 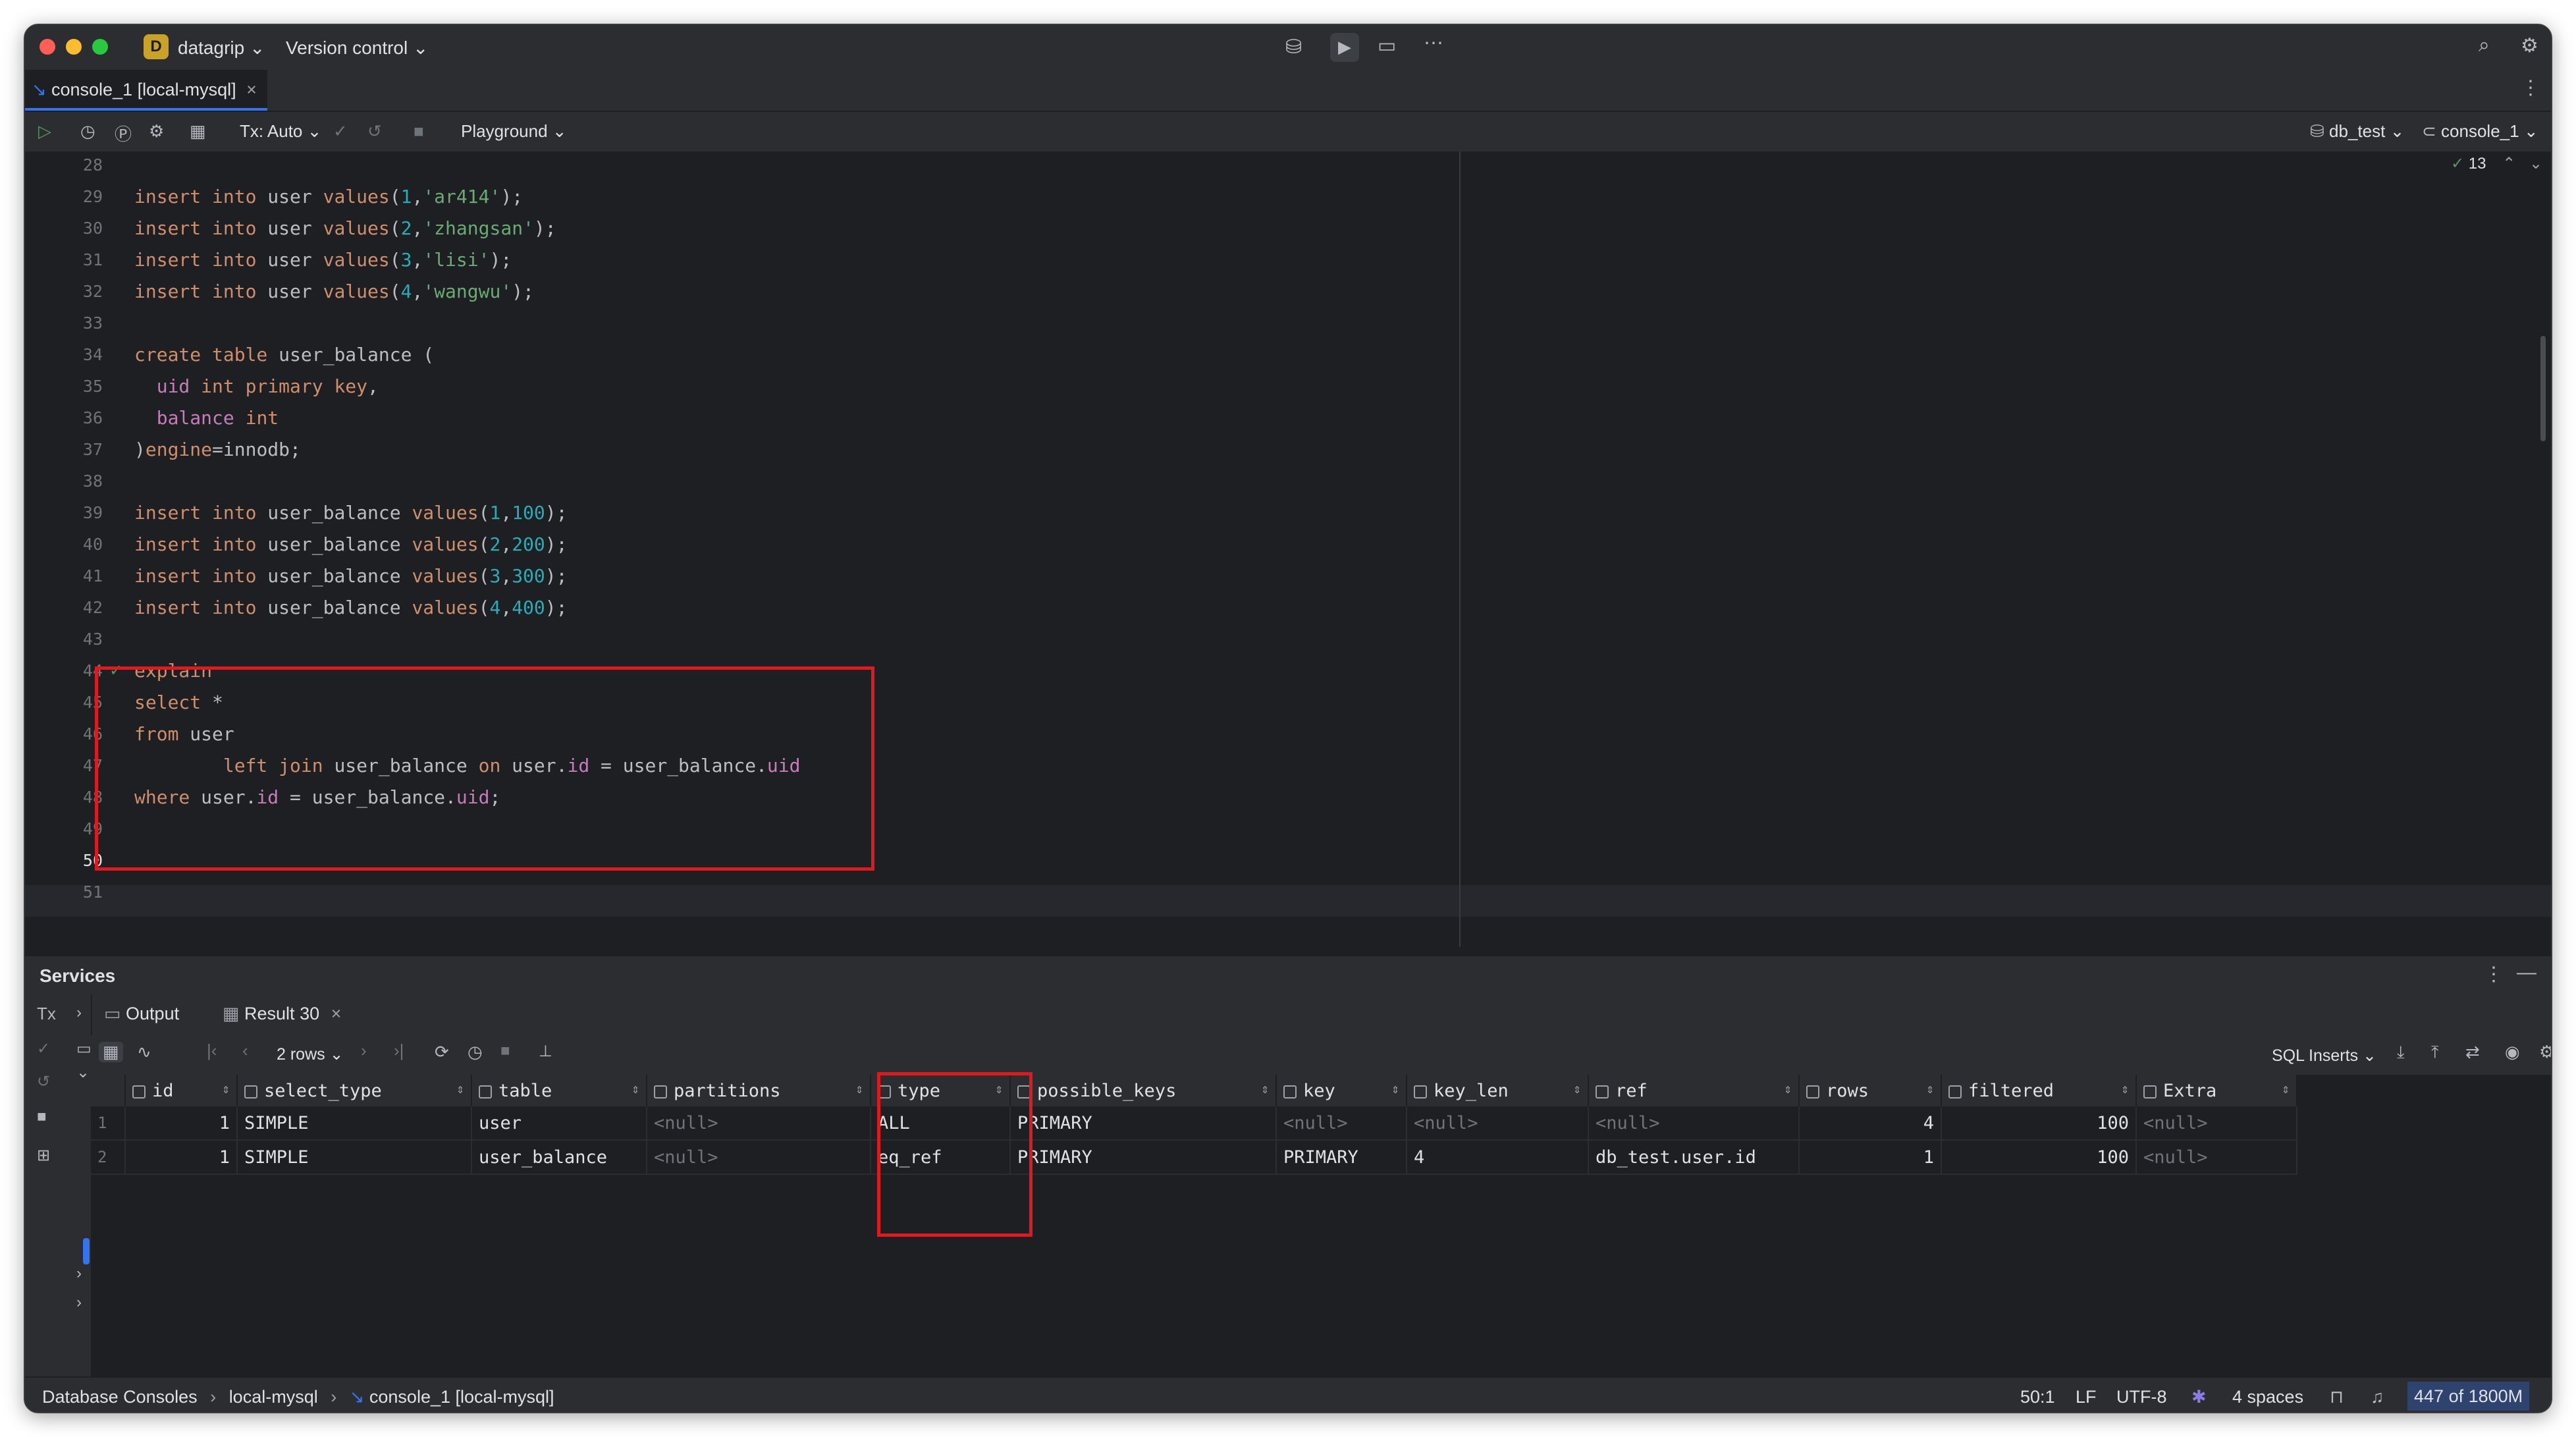 What do you see at coordinates (2468, 1396) in the screenshot?
I see `memory-indicator: 447 of 1800M` at bounding box center [2468, 1396].